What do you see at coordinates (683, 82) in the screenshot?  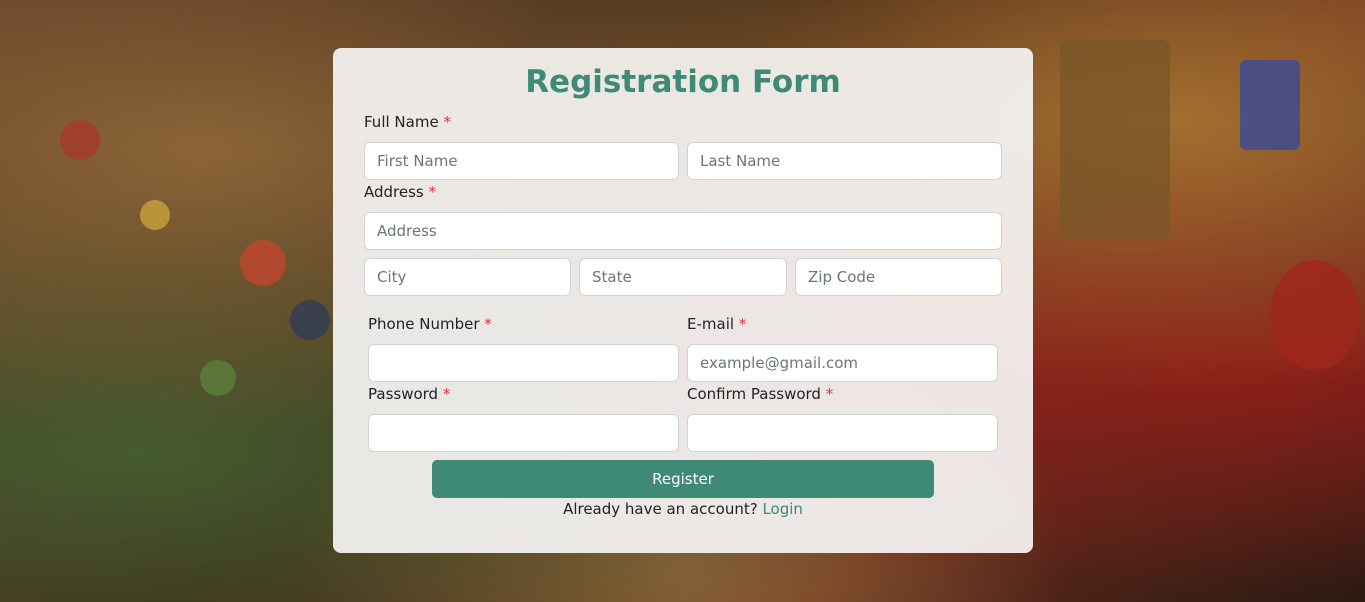 I see `form-title: Registration Form` at bounding box center [683, 82].